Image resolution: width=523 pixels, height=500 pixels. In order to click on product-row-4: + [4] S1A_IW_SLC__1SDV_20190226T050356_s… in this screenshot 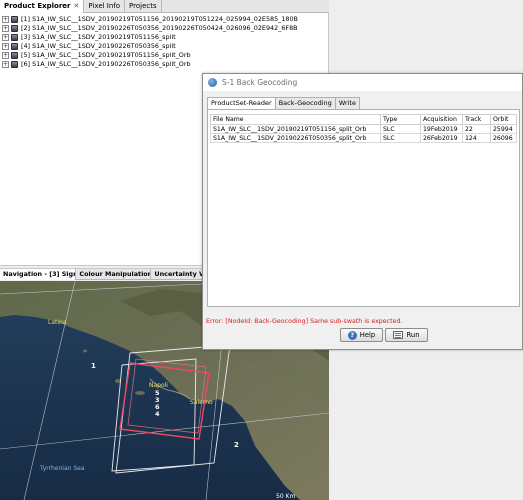, I will do `click(150, 46)`.